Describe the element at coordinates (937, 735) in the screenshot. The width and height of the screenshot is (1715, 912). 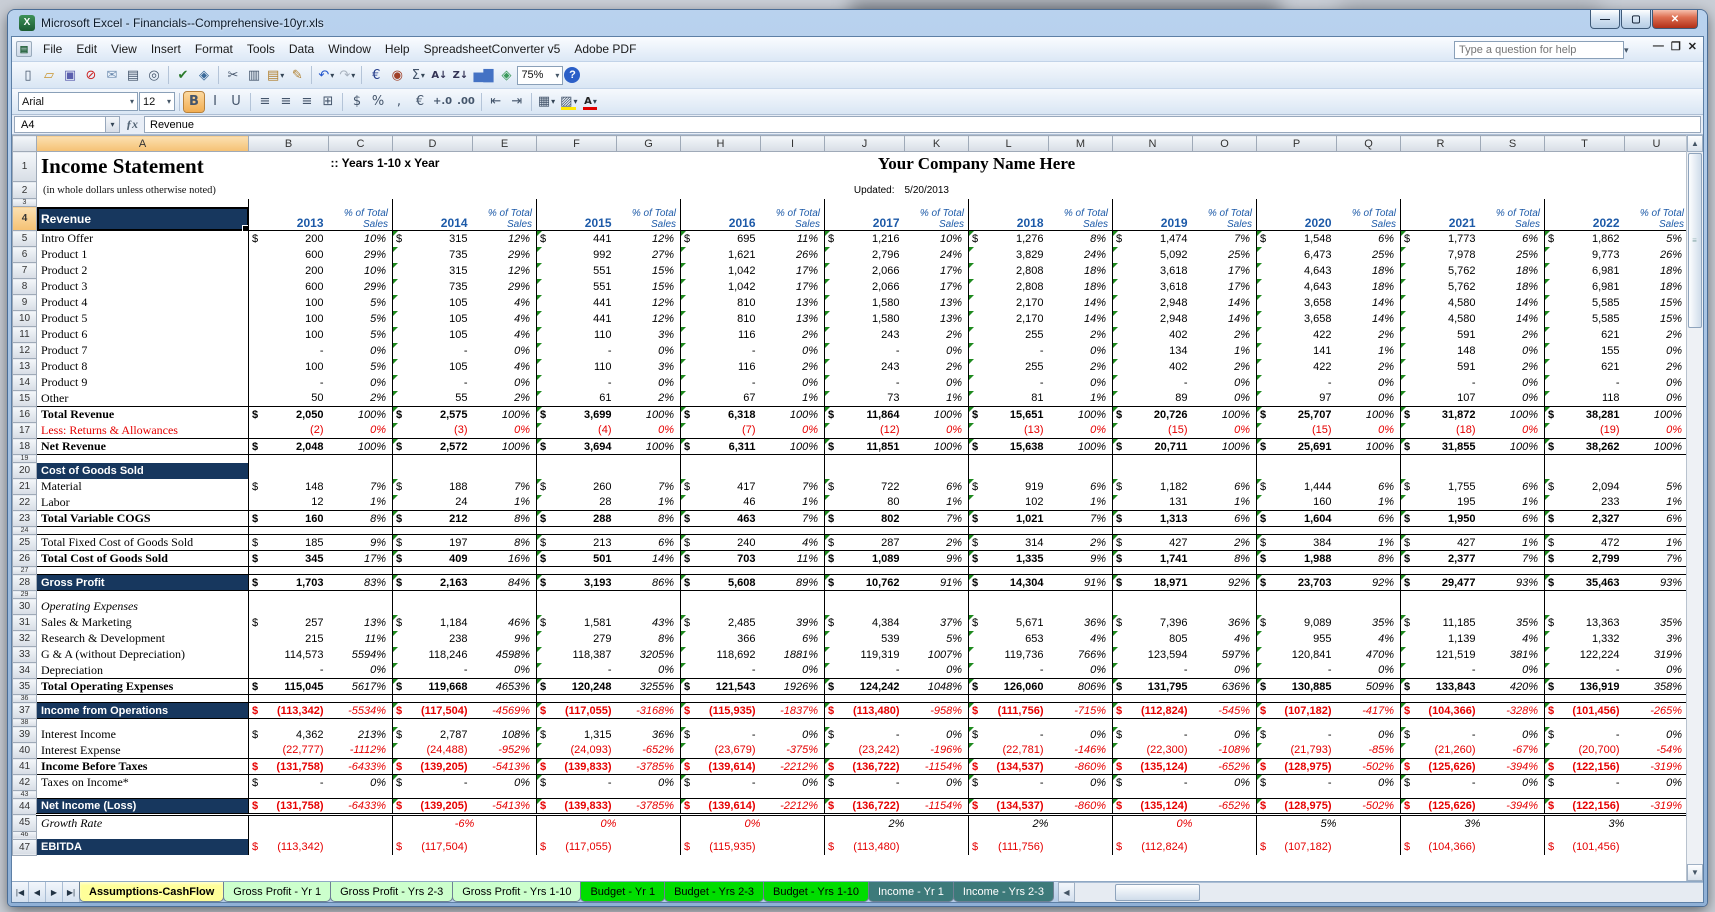
I see `cell-K39: 0%` at that location.